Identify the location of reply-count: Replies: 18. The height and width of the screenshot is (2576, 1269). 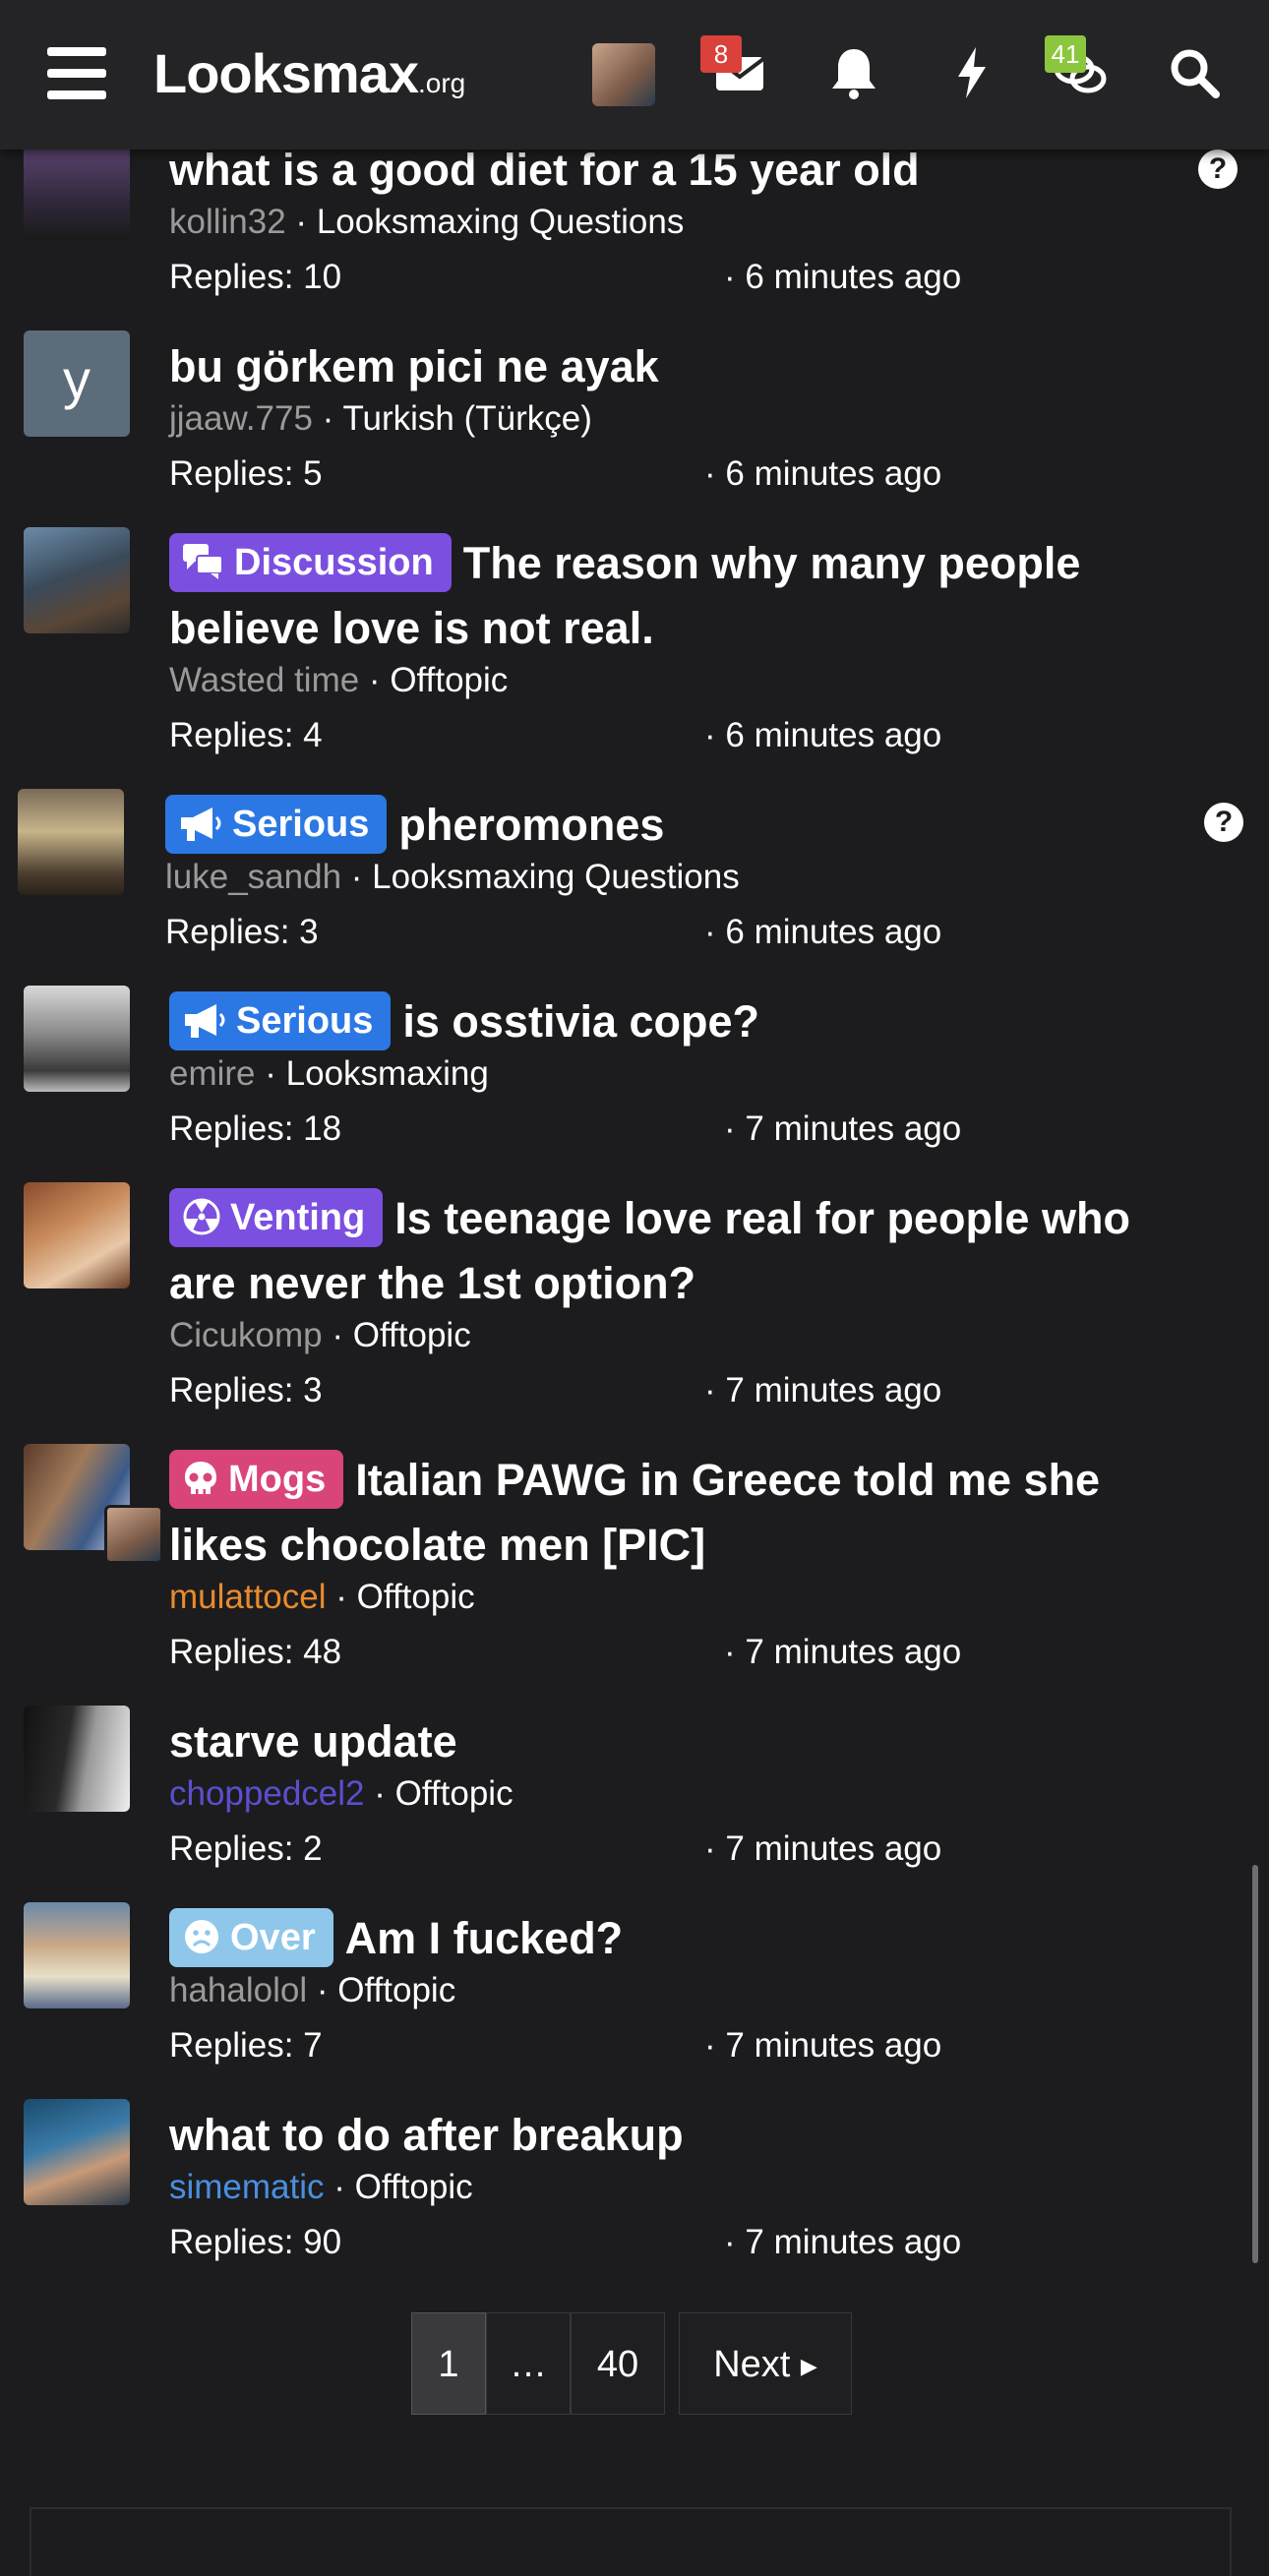
(255, 1128).